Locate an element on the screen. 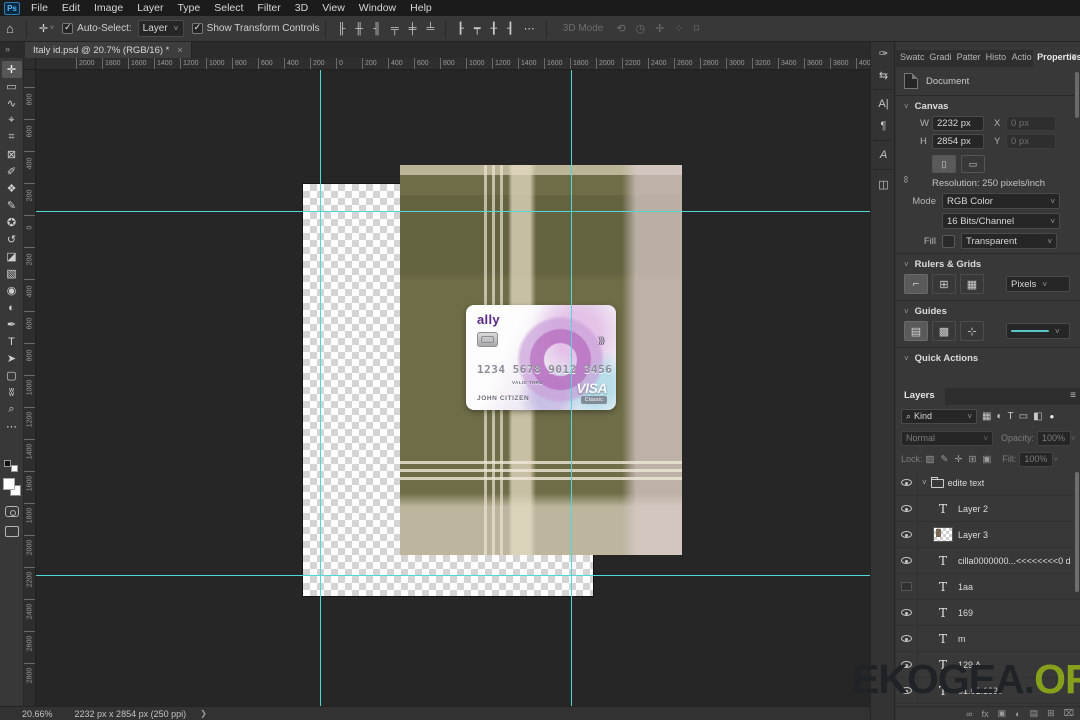 The image size is (1080, 720). canvas-width-field: 2232 px is located at coordinates (958, 123).